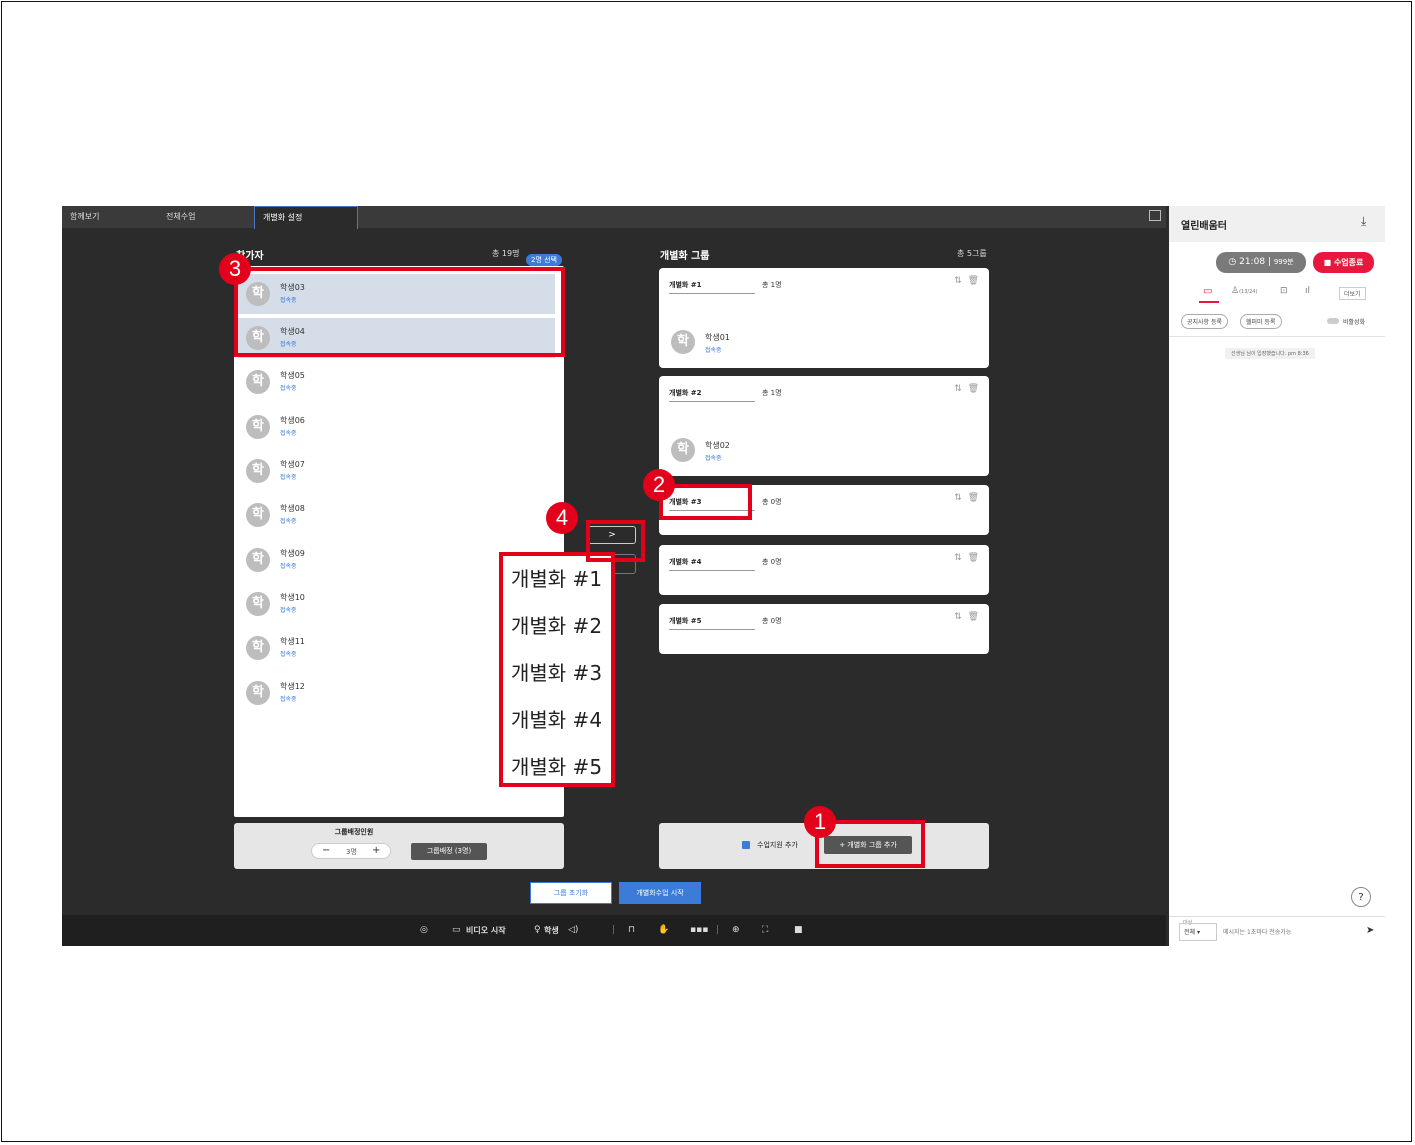 Image resolution: width=1415 pixels, height=1145 pixels. I want to click on plus-button: +, so click(376, 850).